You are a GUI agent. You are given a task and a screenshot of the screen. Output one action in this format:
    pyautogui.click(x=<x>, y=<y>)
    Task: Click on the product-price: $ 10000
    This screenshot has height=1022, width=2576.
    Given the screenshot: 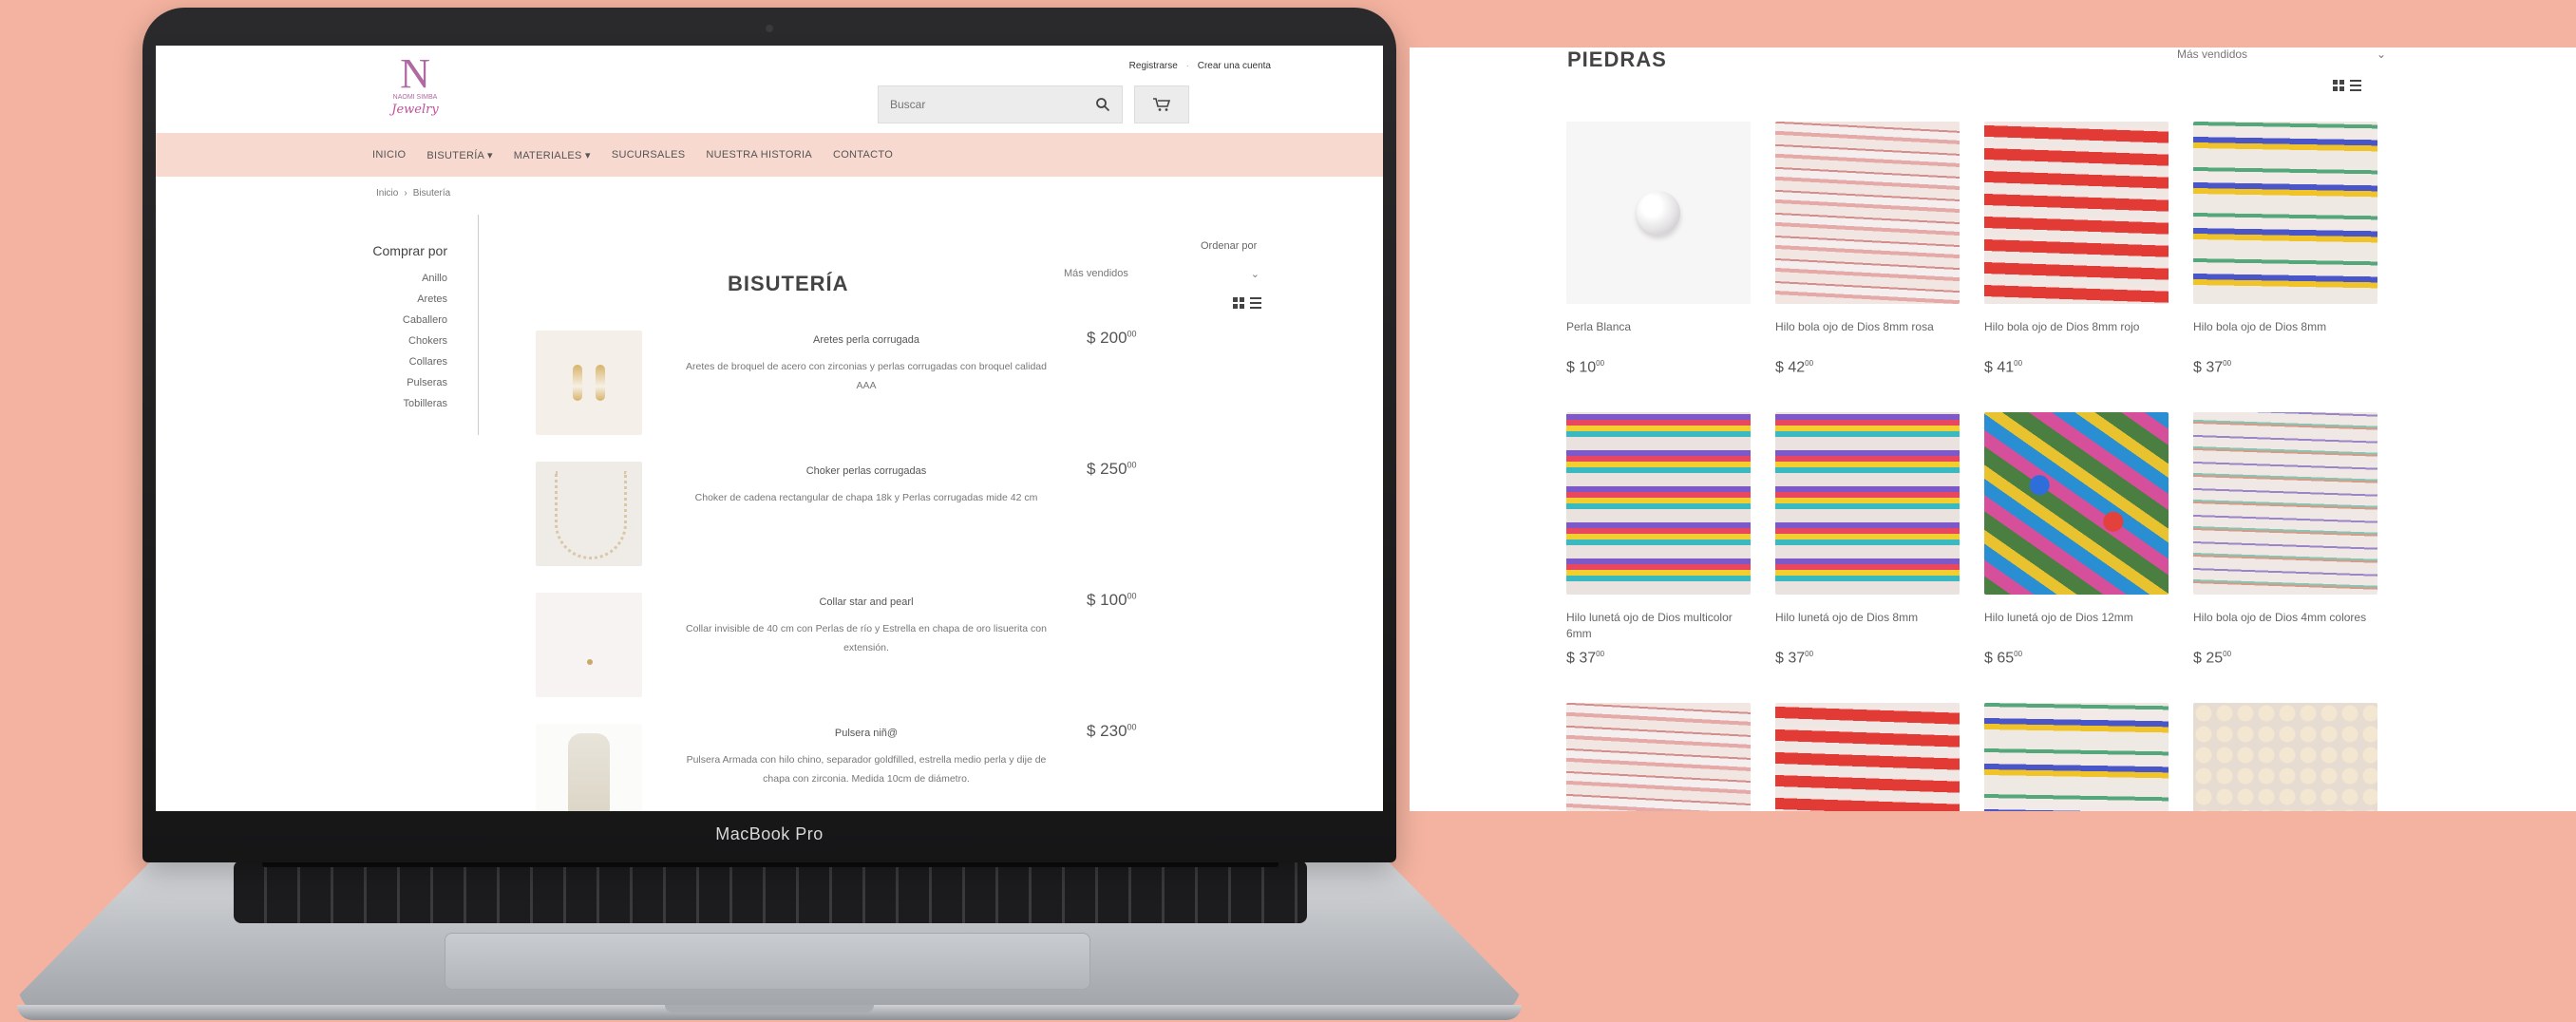 What is the action you would take?
    pyautogui.click(x=1112, y=601)
    